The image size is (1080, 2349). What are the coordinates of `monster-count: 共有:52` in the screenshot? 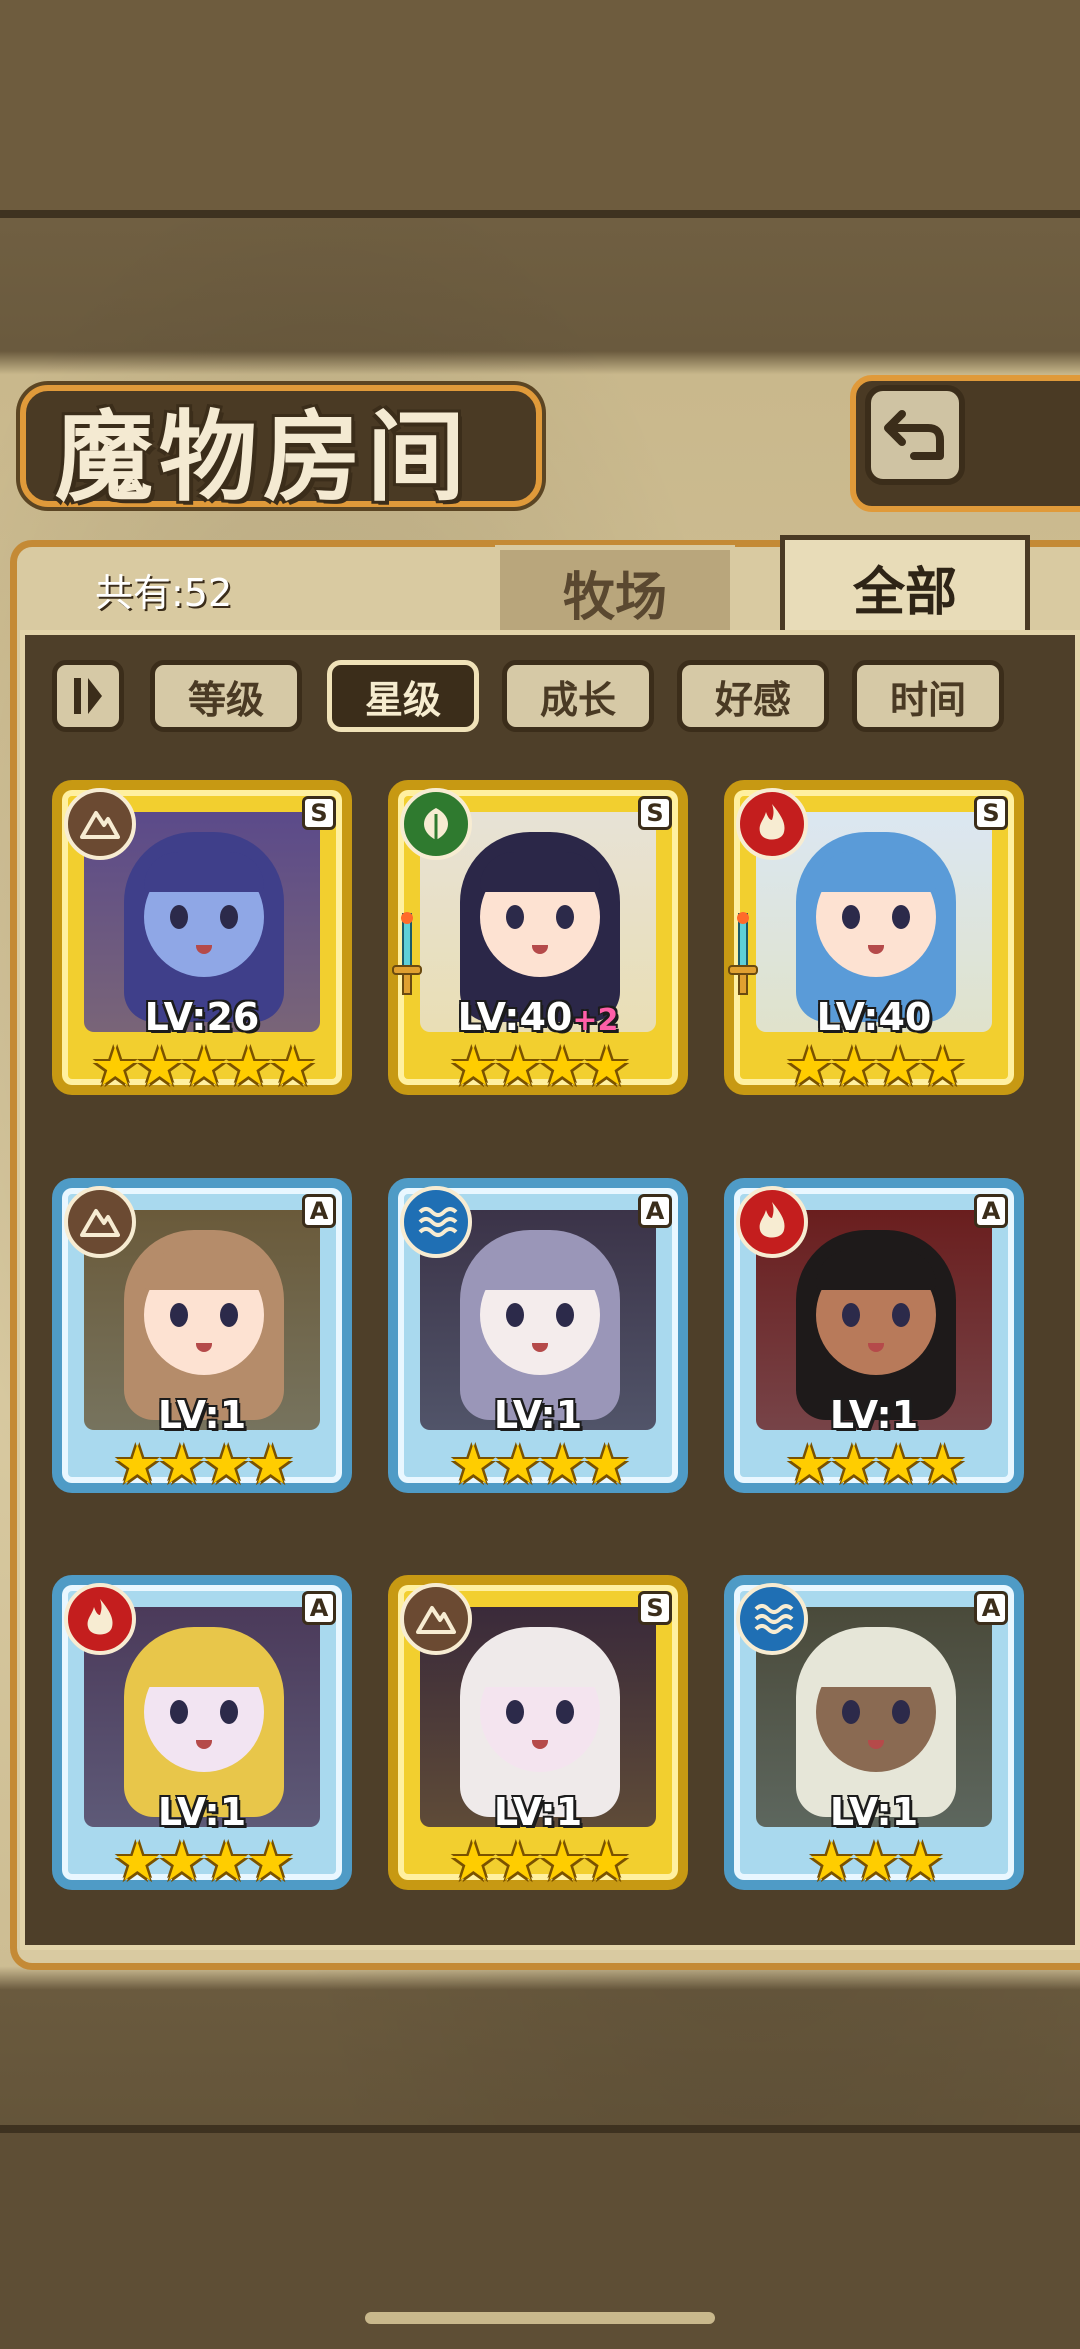 It's located at (164, 593).